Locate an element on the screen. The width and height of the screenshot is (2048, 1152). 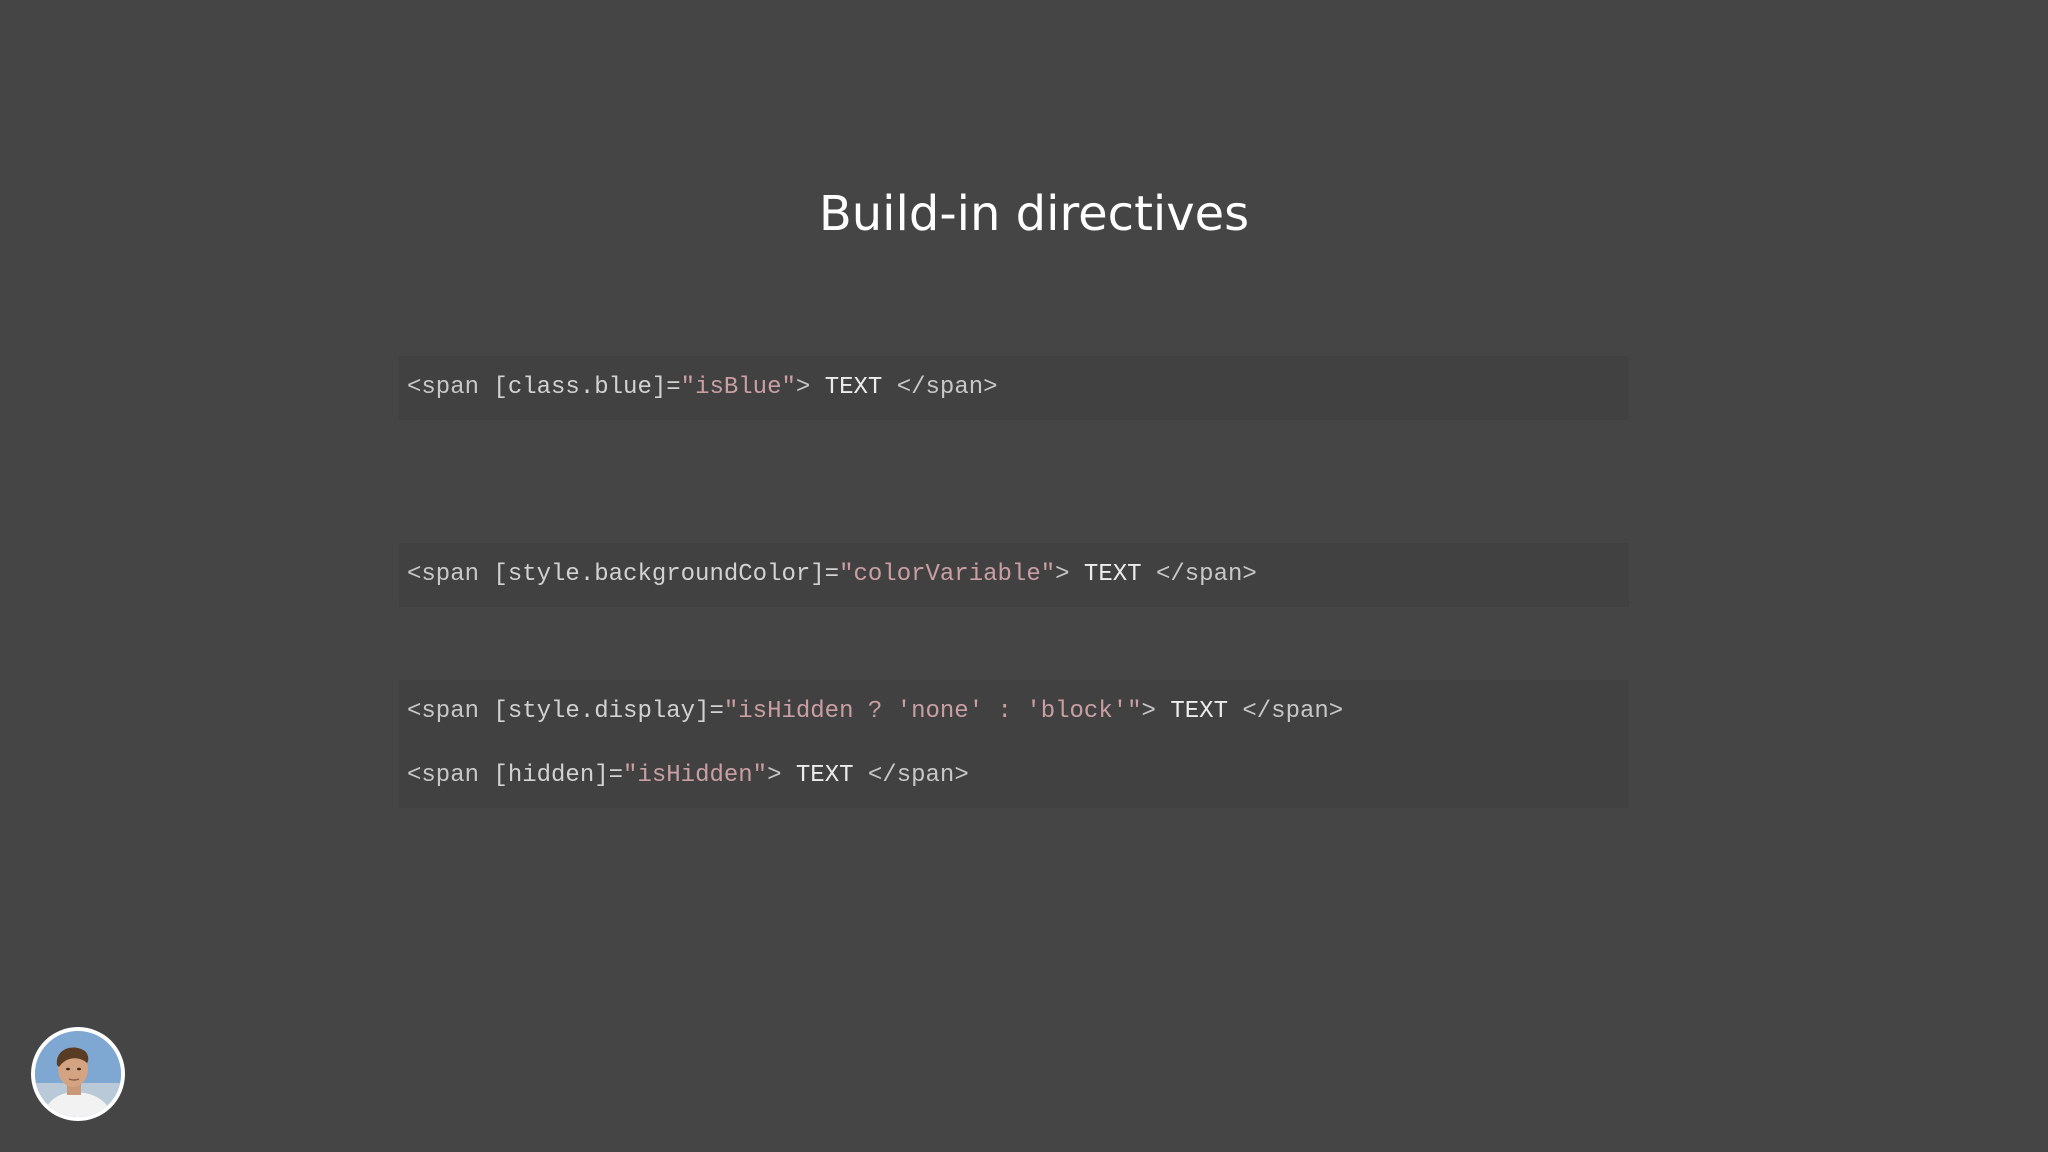
code-binding: [style.display]= is located at coordinates (601, 711).